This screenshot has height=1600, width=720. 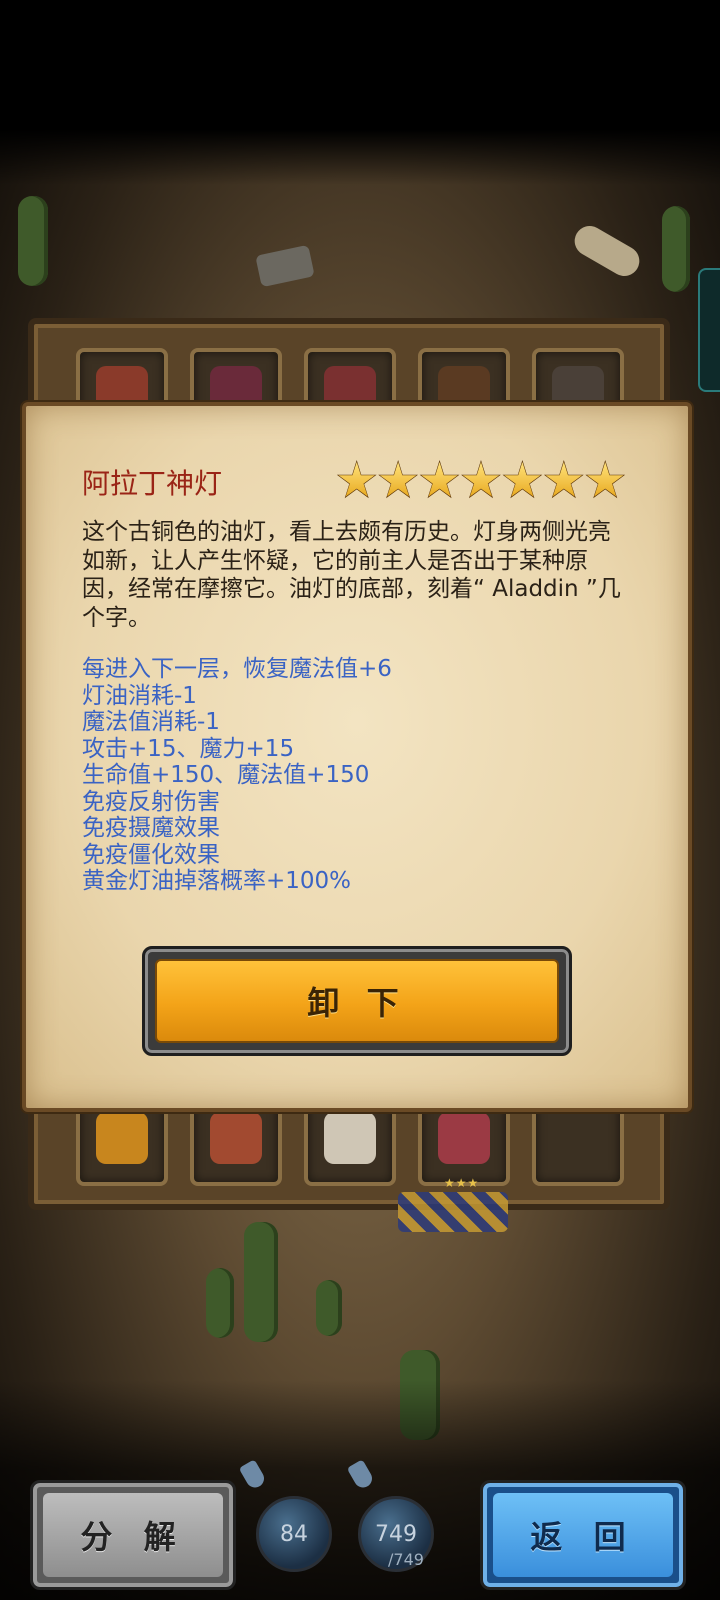 What do you see at coordinates (406, 1559) in the screenshot?
I see `mana-max: /749` at bounding box center [406, 1559].